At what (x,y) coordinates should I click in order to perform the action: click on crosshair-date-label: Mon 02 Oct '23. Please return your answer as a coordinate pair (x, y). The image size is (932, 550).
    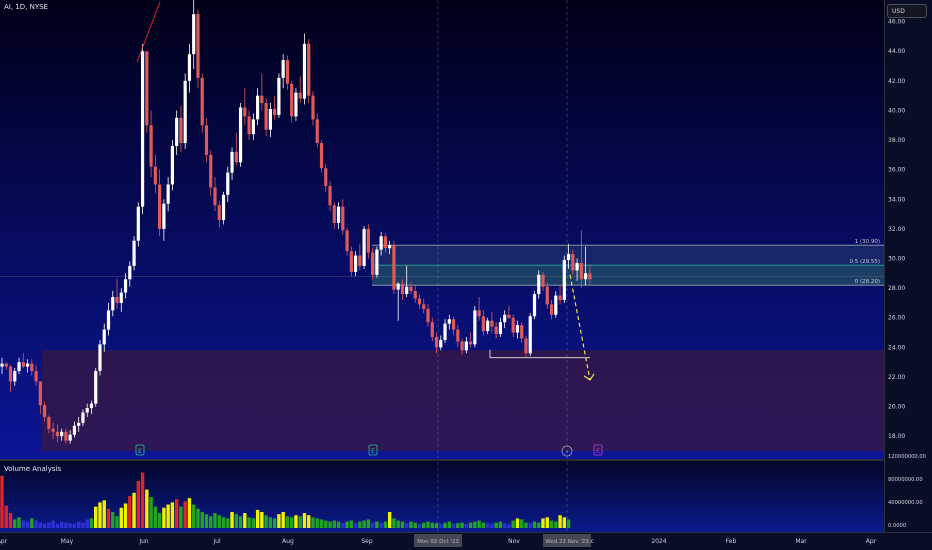
    Looking at the image, I should click on (438, 542).